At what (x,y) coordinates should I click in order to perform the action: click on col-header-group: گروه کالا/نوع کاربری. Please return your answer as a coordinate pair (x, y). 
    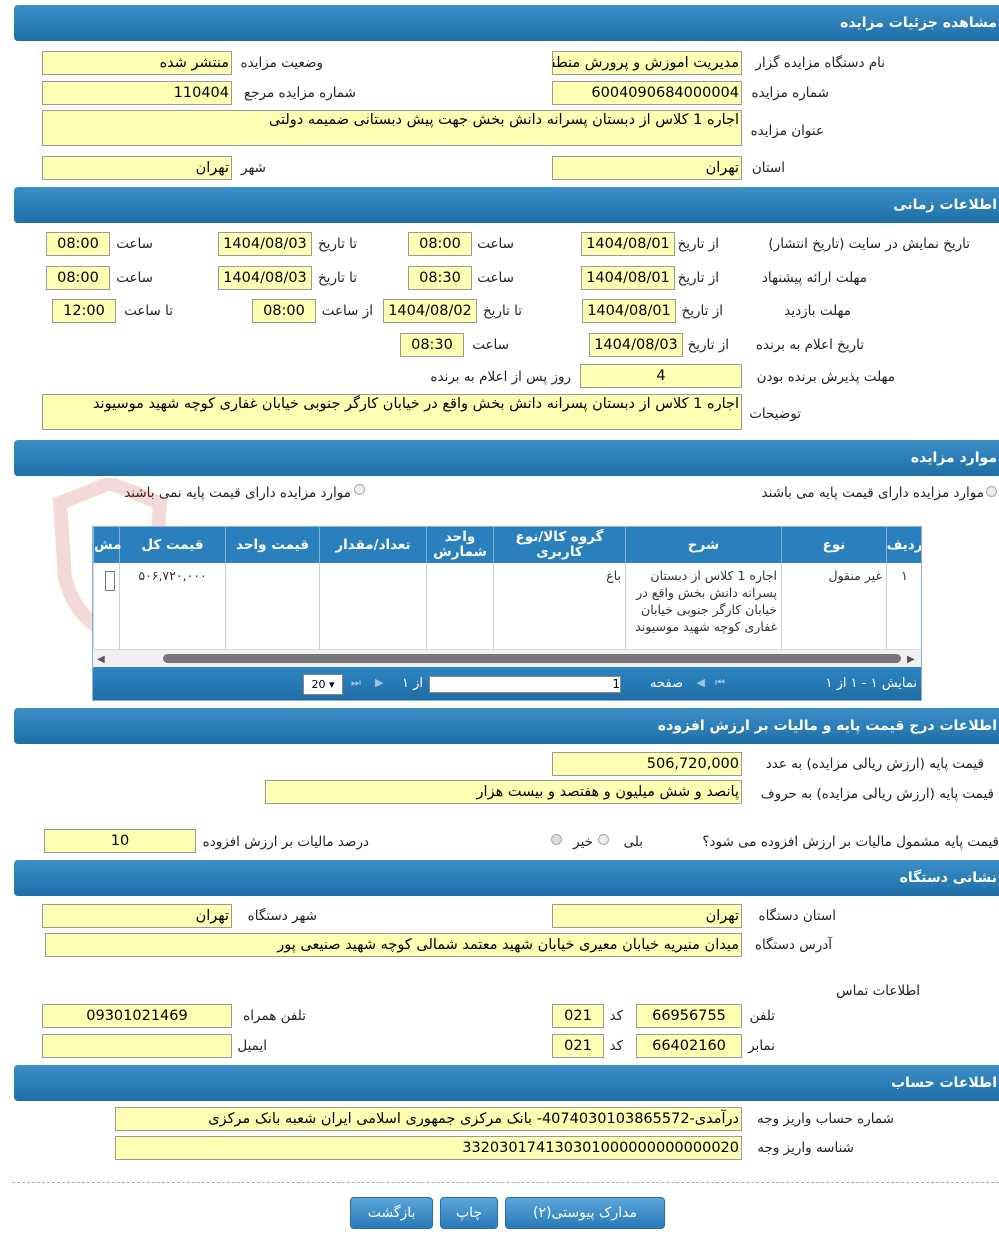
    Looking at the image, I should click on (559, 545).